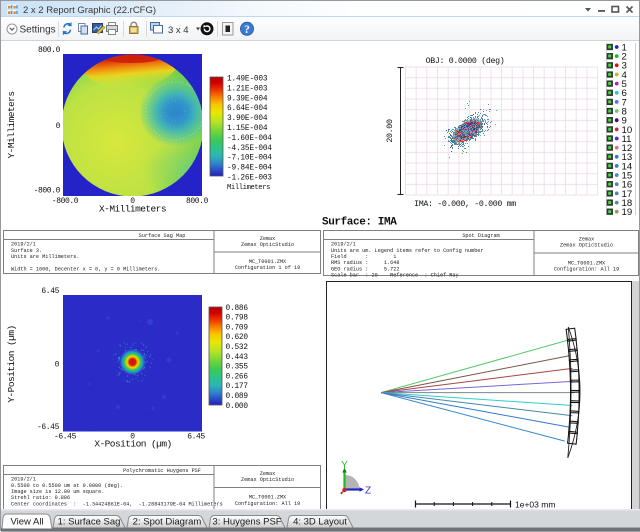 This screenshot has width=640, height=532. Describe the element at coordinates (249, 149) in the screenshot. I see `svg-text: -4.35E-004` at that location.